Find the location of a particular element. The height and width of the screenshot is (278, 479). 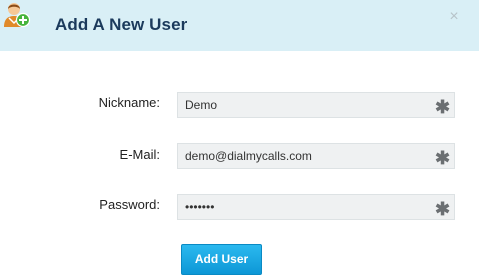

nickname-input is located at coordinates (303, 105).